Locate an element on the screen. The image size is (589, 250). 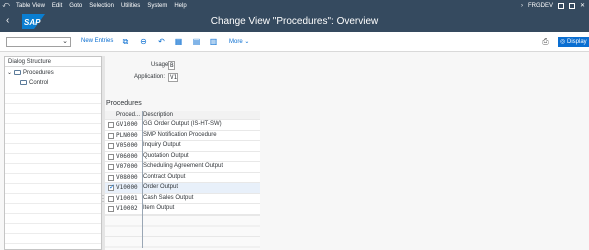
menu-table-view: Table View is located at coordinates (30, 6).